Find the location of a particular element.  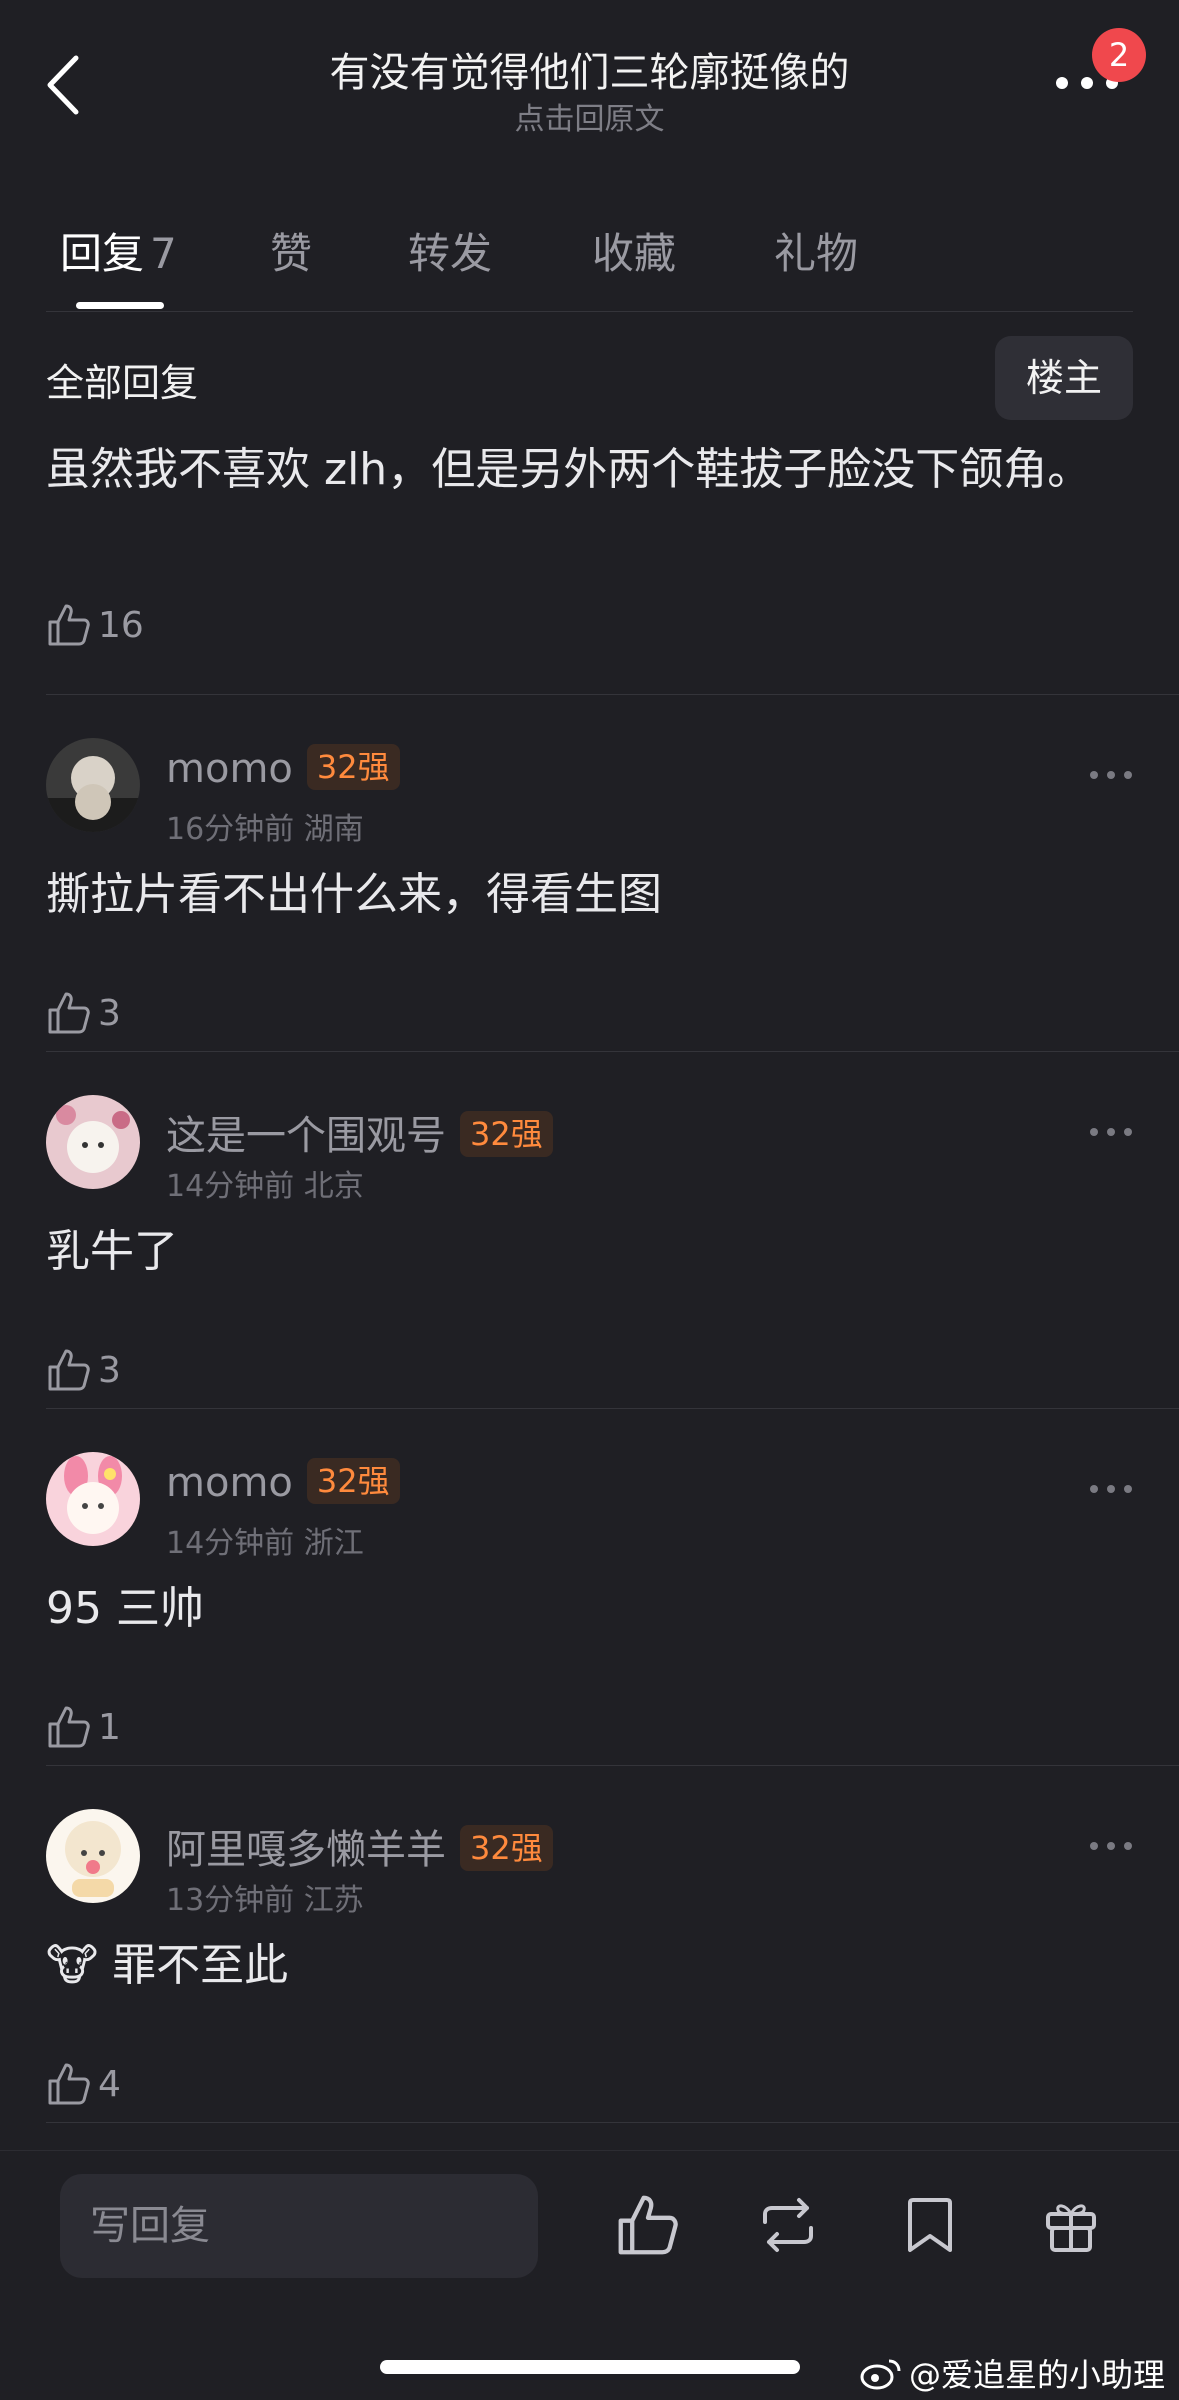

tab-replies-label: 回复 is located at coordinates (102, 253).